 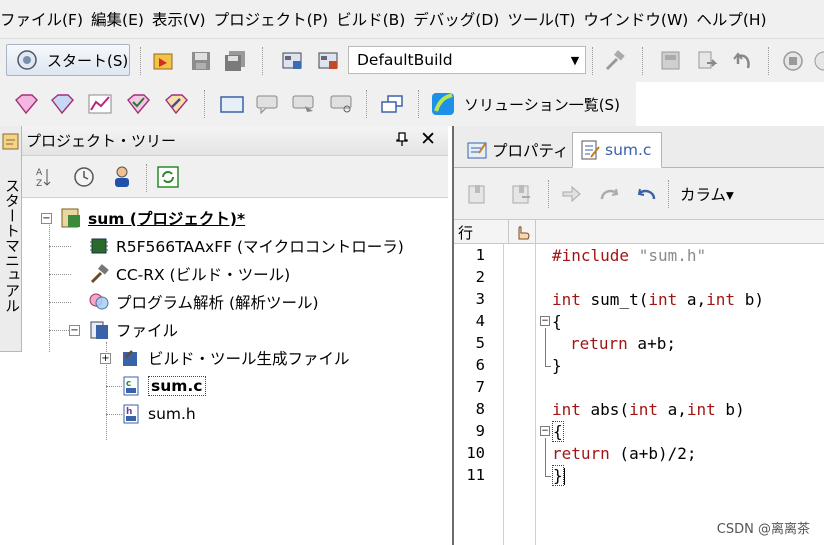 What do you see at coordinates (133, 330) in the screenshot?
I see `tree-node-files: ファイル` at bounding box center [133, 330].